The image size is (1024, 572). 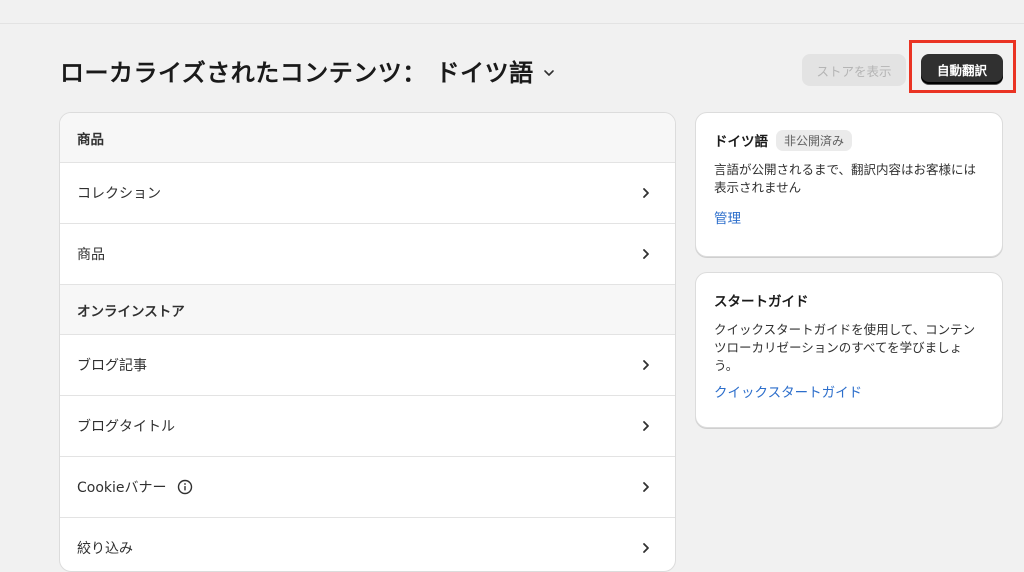 What do you see at coordinates (741, 142) in the screenshot?
I see `card-title: ドイツ語` at bounding box center [741, 142].